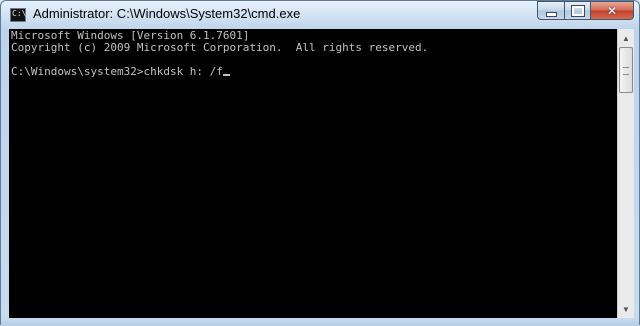  I want to click on scrollbar-thumb, so click(626, 70).